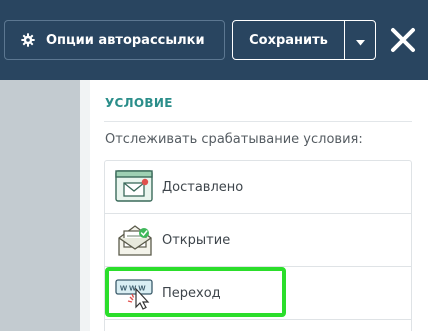 The width and height of the screenshot is (428, 331). What do you see at coordinates (85, 205) in the screenshot?
I see `panel-shadow-edge` at bounding box center [85, 205].